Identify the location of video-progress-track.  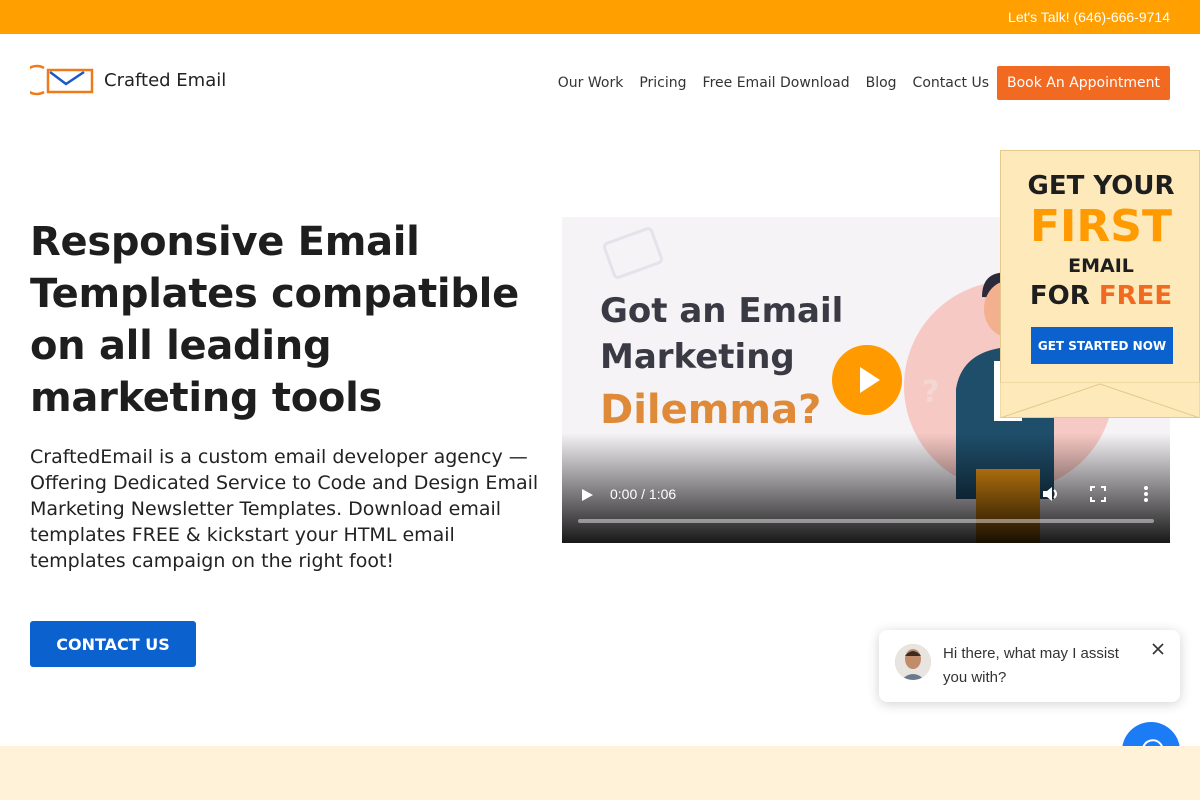
(866, 521).